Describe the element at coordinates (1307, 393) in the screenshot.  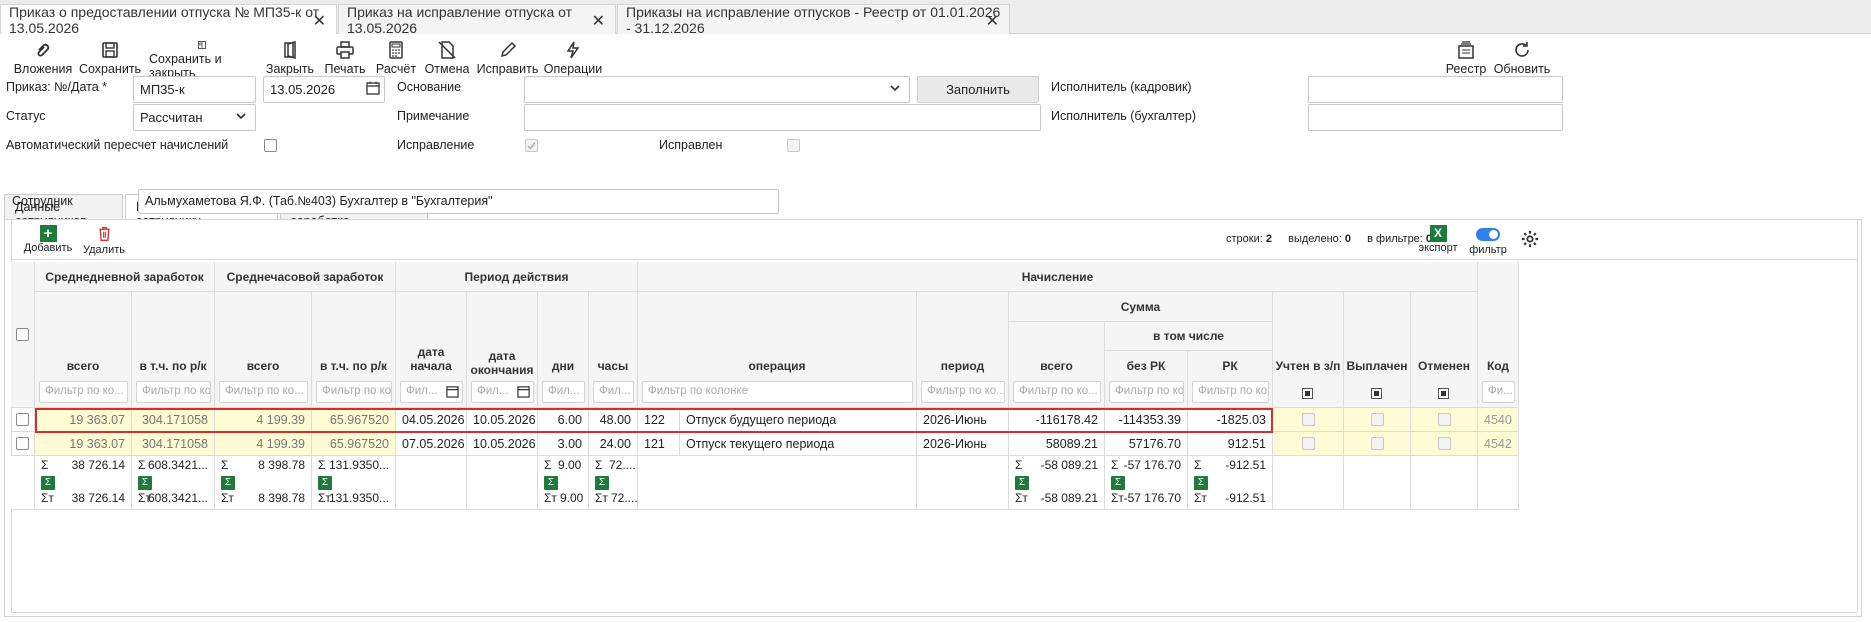
I see `filter-counted-checkbox` at that location.